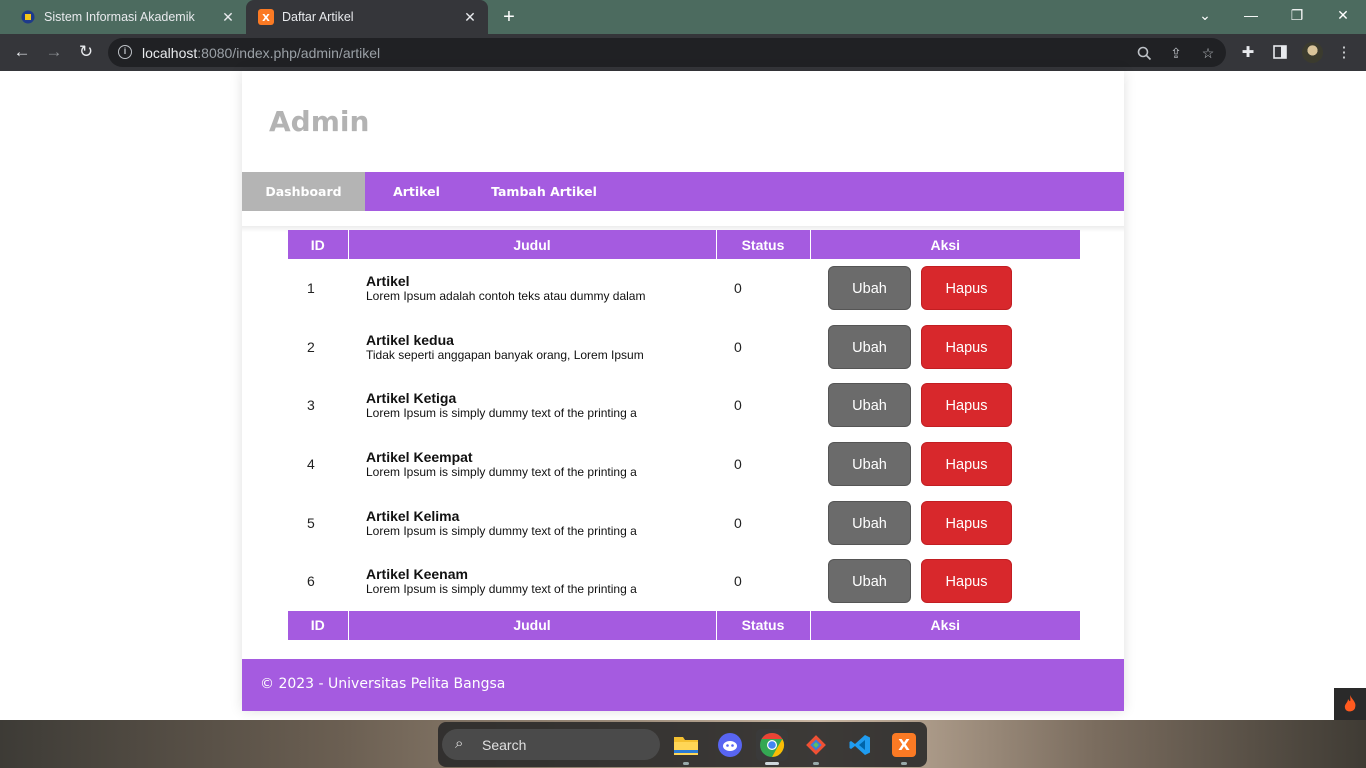 The image size is (1366, 768). I want to click on profile-avatar, so click(1312, 52).